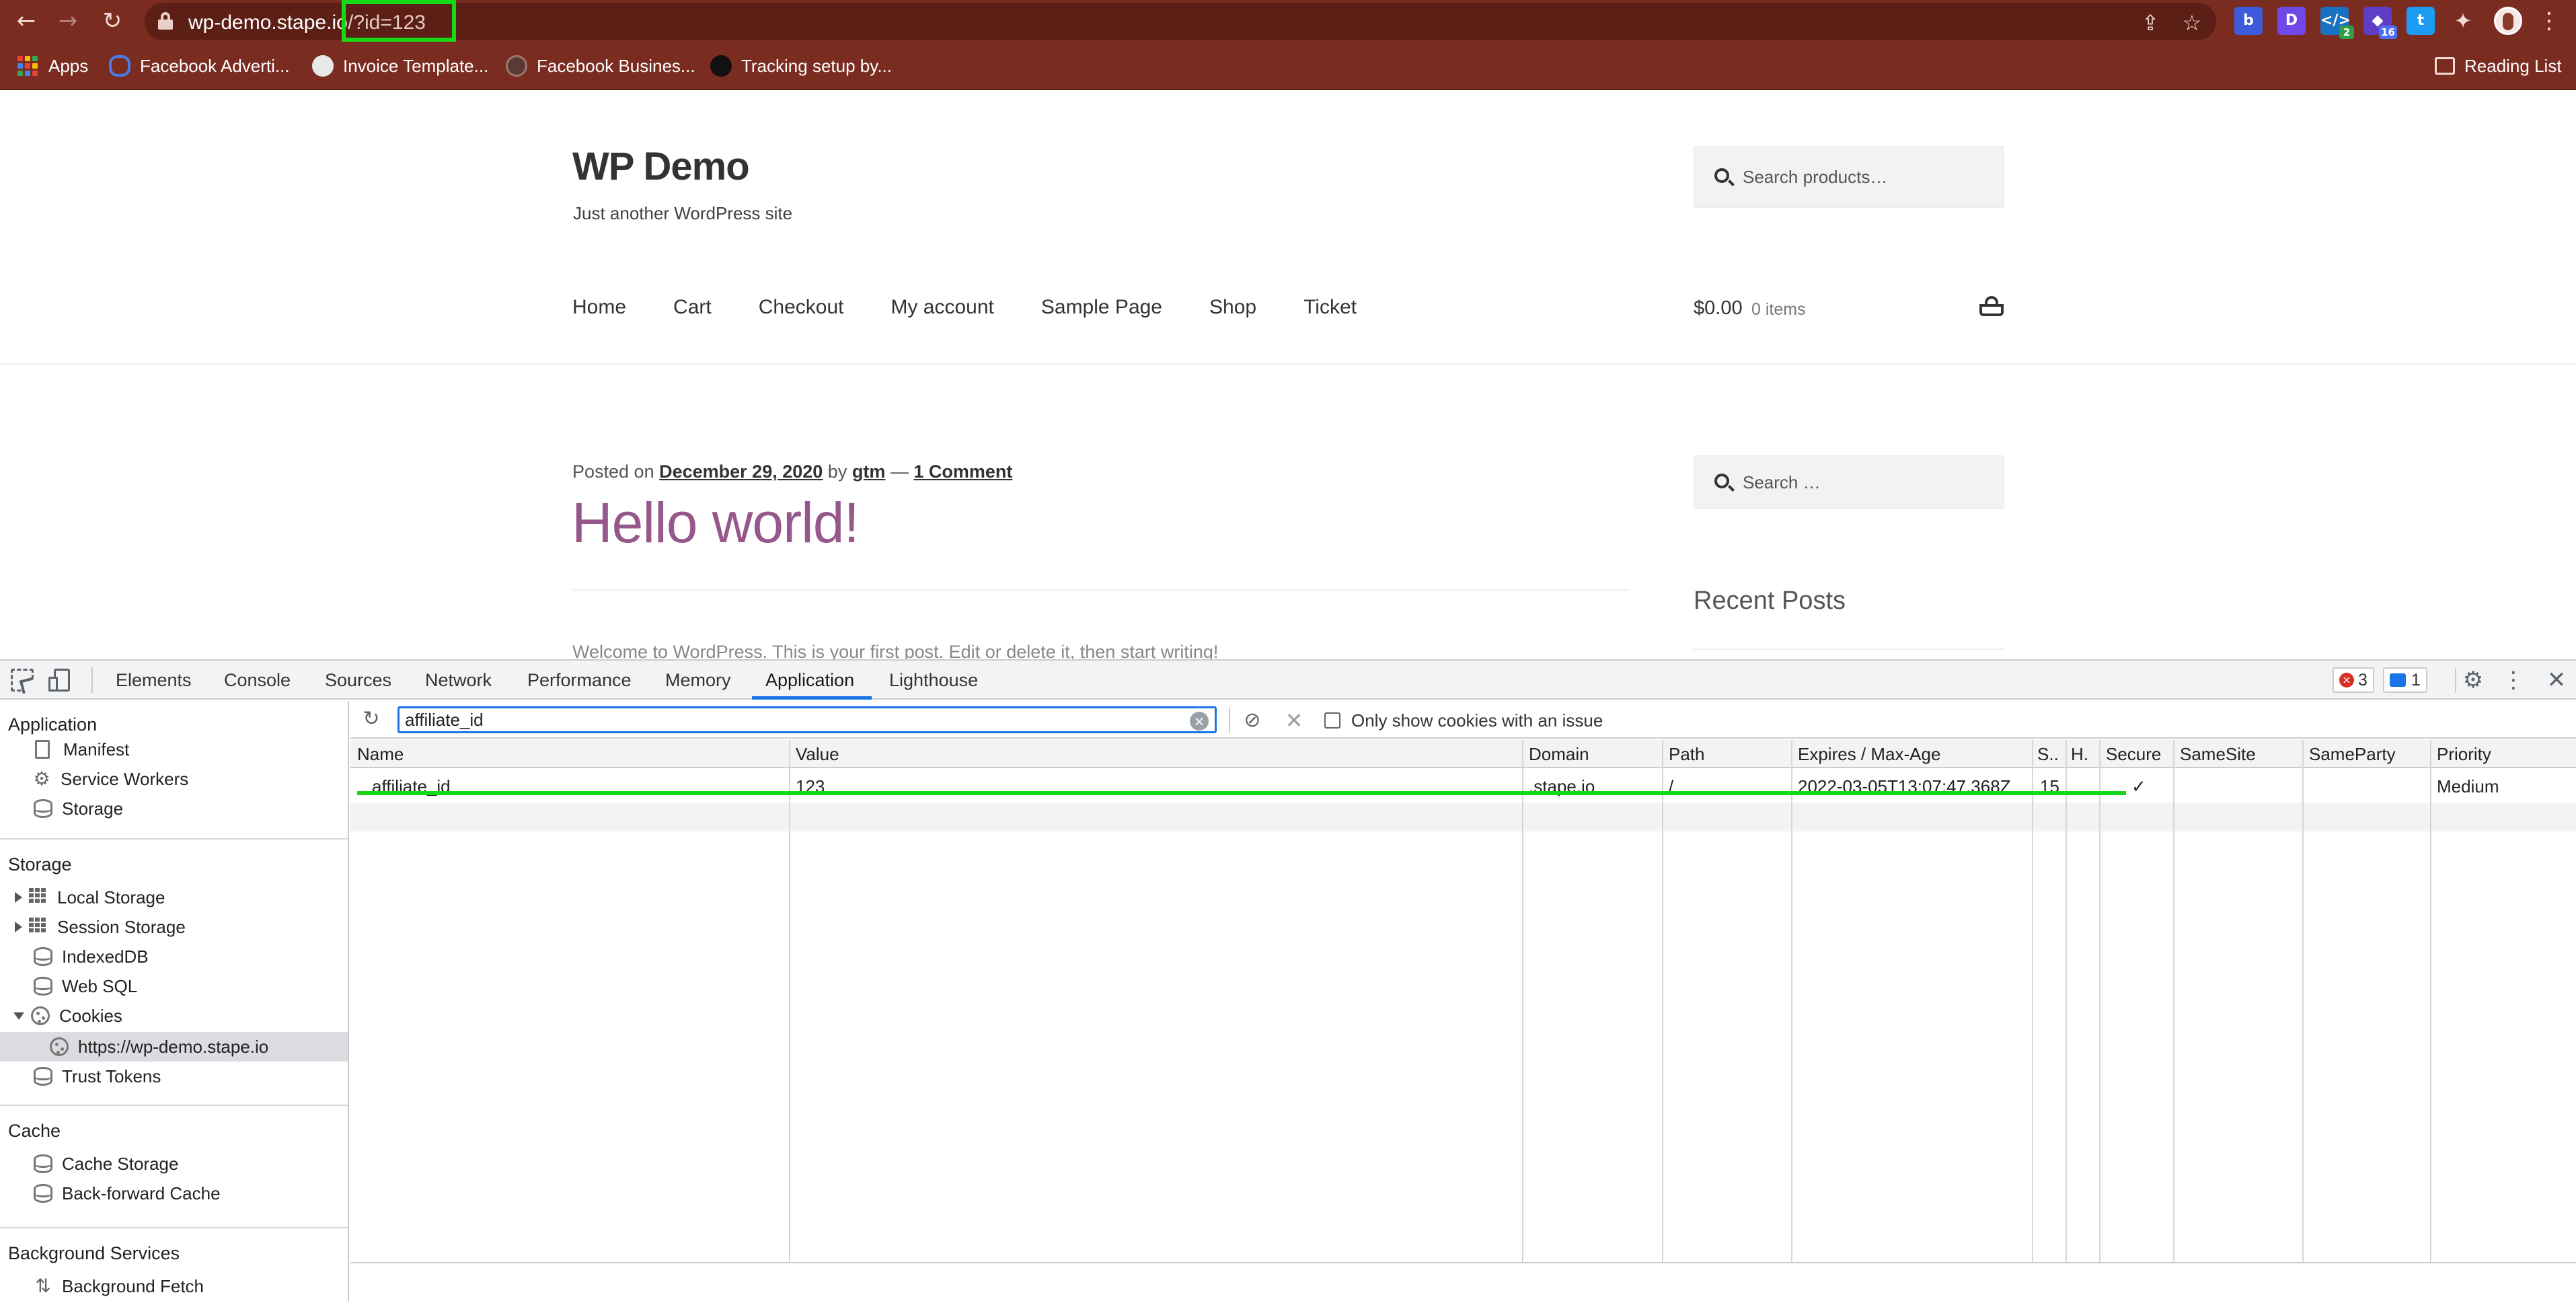 The height and width of the screenshot is (1301, 2576). What do you see at coordinates (2248, 21) in the screenshot?
I see `extension-bitly-icon: b` at bounding box center [2248, 21].